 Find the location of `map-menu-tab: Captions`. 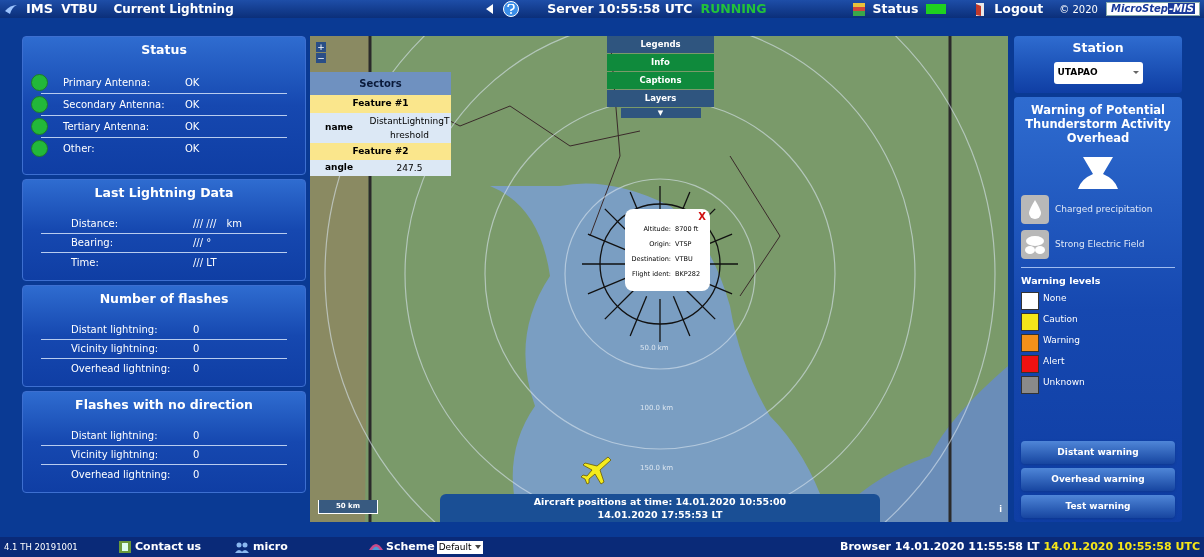

map-menu-tab: Captions is located at coordinates (660, 80).